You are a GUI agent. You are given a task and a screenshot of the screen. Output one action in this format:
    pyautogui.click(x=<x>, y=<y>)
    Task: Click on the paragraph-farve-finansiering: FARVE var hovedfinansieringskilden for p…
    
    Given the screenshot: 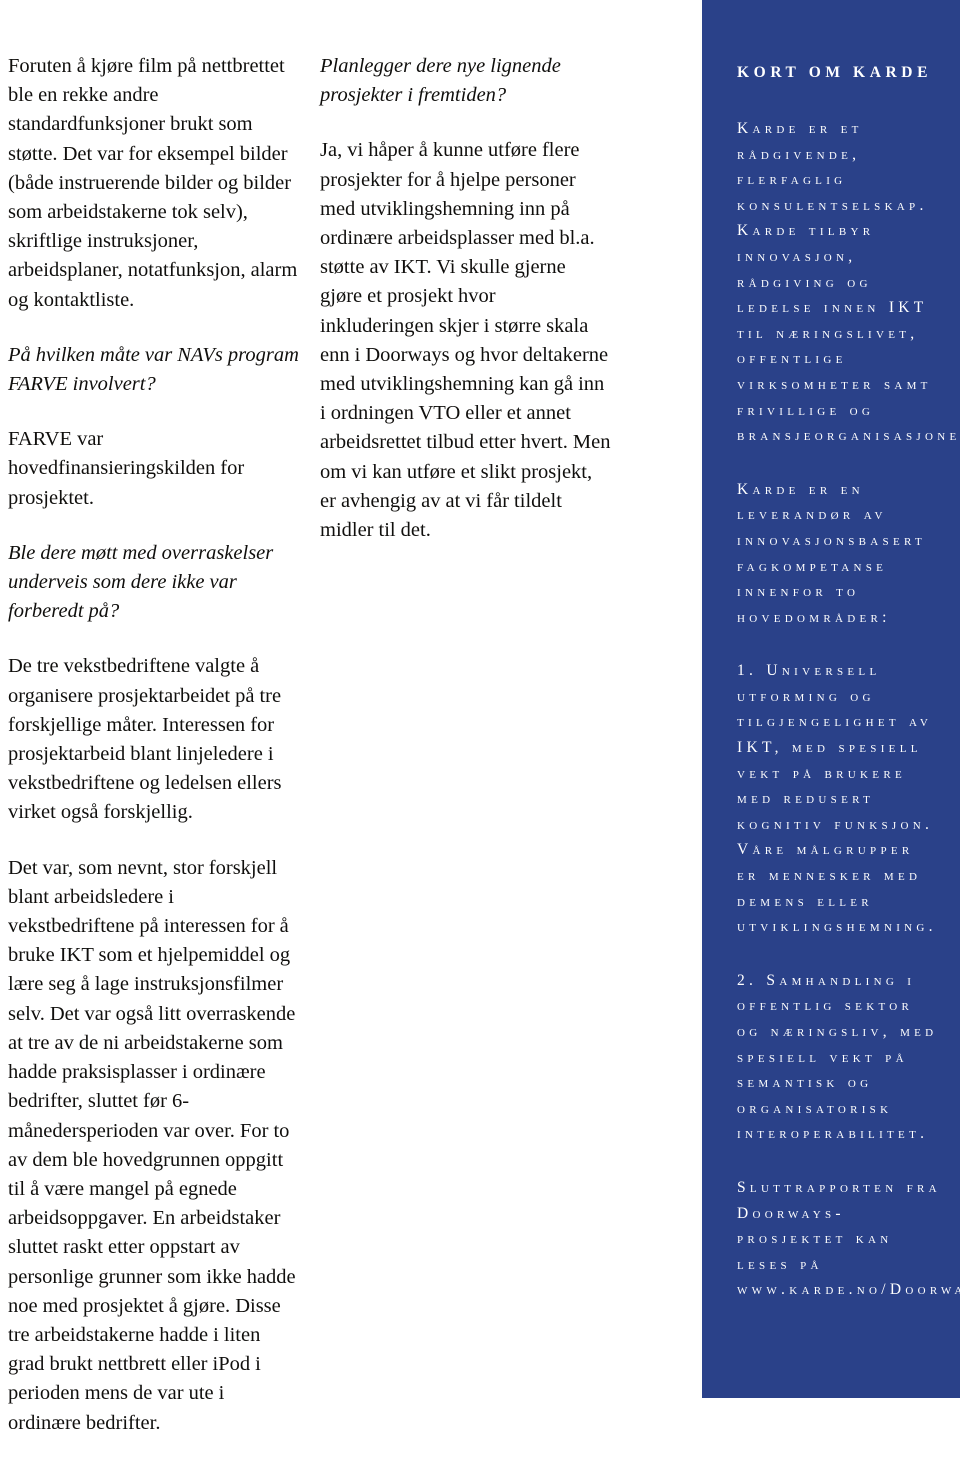 What is the action you would take?
    pyautogui.click(x=126, y=468)
    